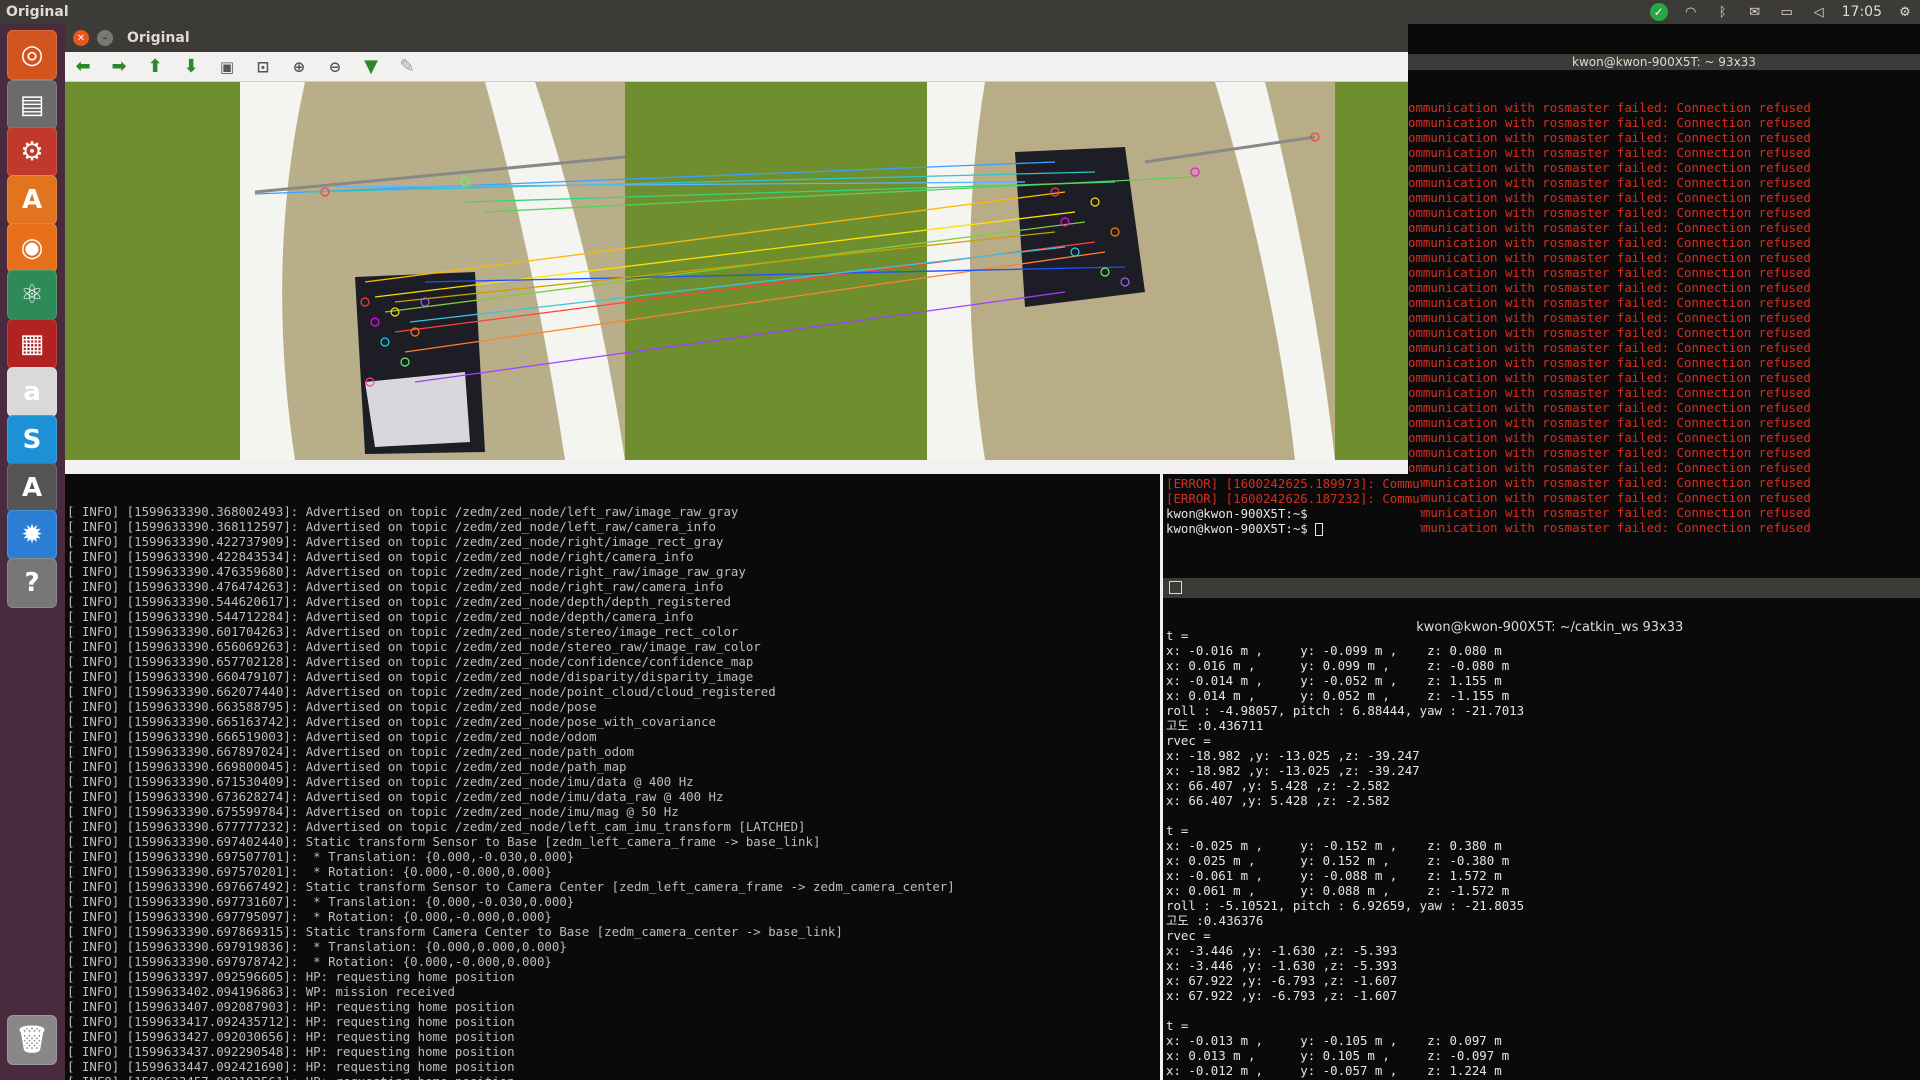 Image resolution: width=1920 pixels, height=1080 pixels. What do you see at coordinates (32, 344) in the screenshot?
I see `app-red-icon: ▦` at bounding box center [32, 344].